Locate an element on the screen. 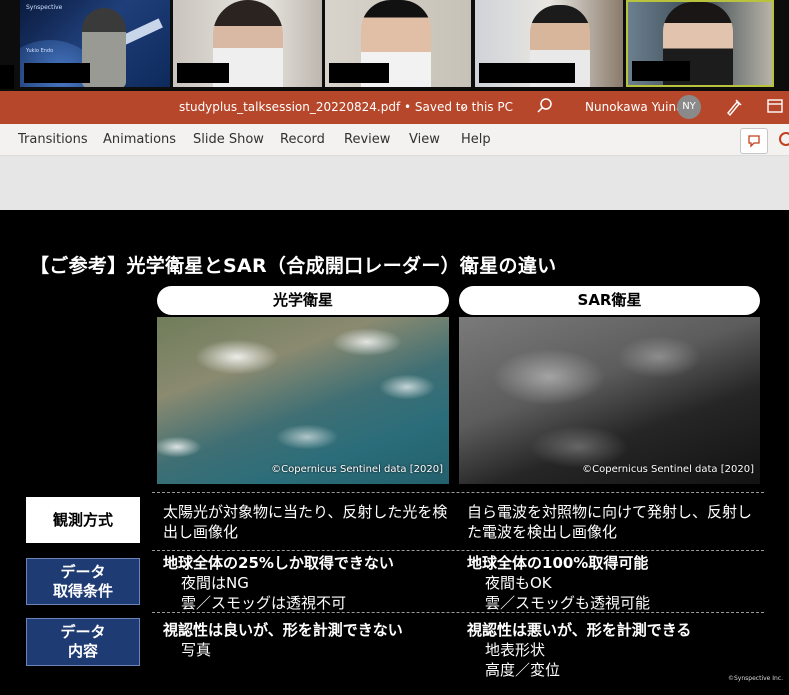  participant-strip: Synspective Yukio Endo is located at coordinates (394, 45).